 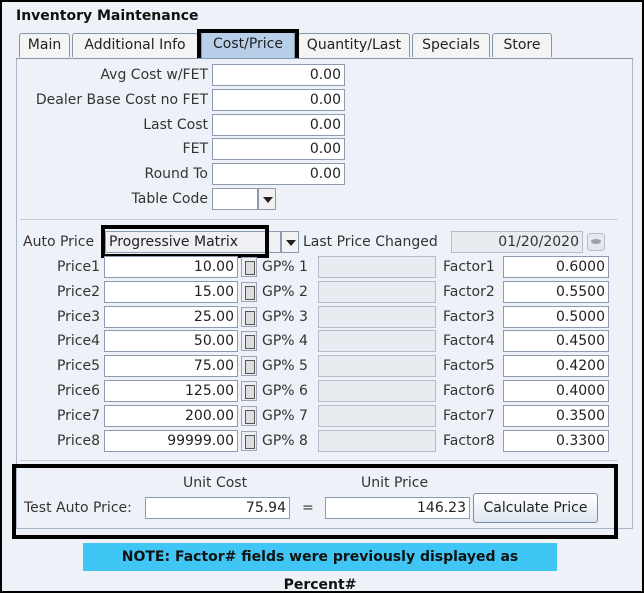 What do you see at coordinates (217, 508) in the screenshot?
I see `test-unit-cost-field: 75.94` at bounding box center [217, 508].